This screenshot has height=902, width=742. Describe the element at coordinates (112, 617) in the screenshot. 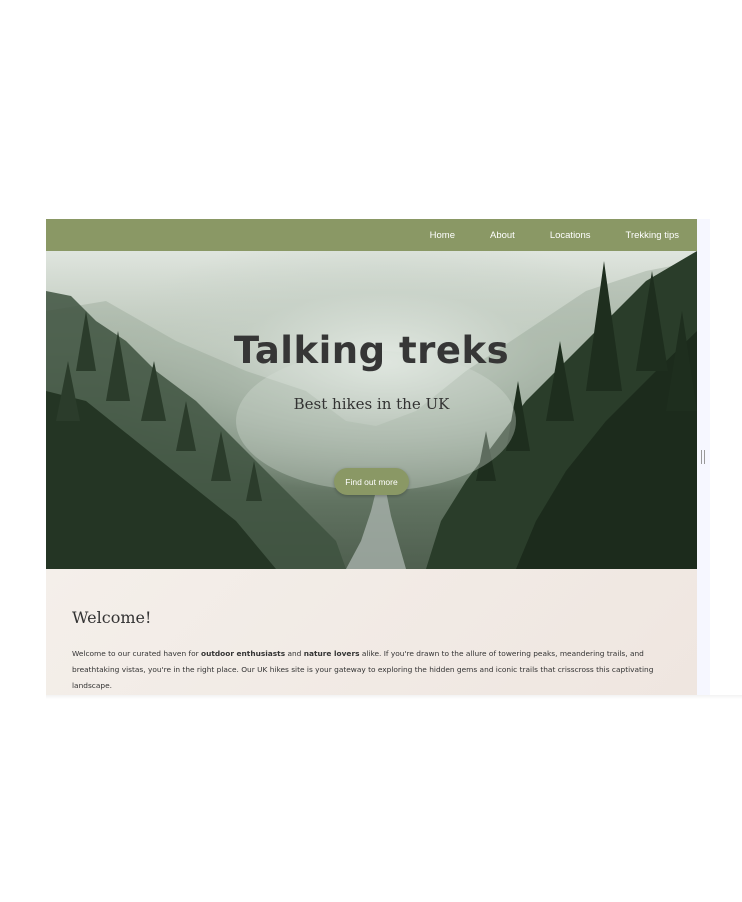

I see `welcome-heading: Welcome!` at that location.